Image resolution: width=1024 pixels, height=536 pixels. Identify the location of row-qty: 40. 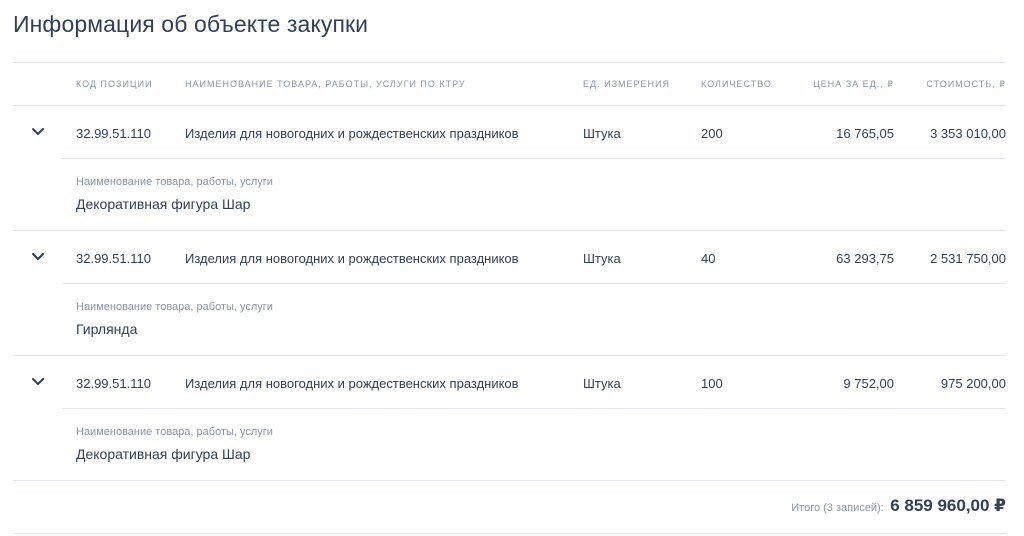
(708, 258).